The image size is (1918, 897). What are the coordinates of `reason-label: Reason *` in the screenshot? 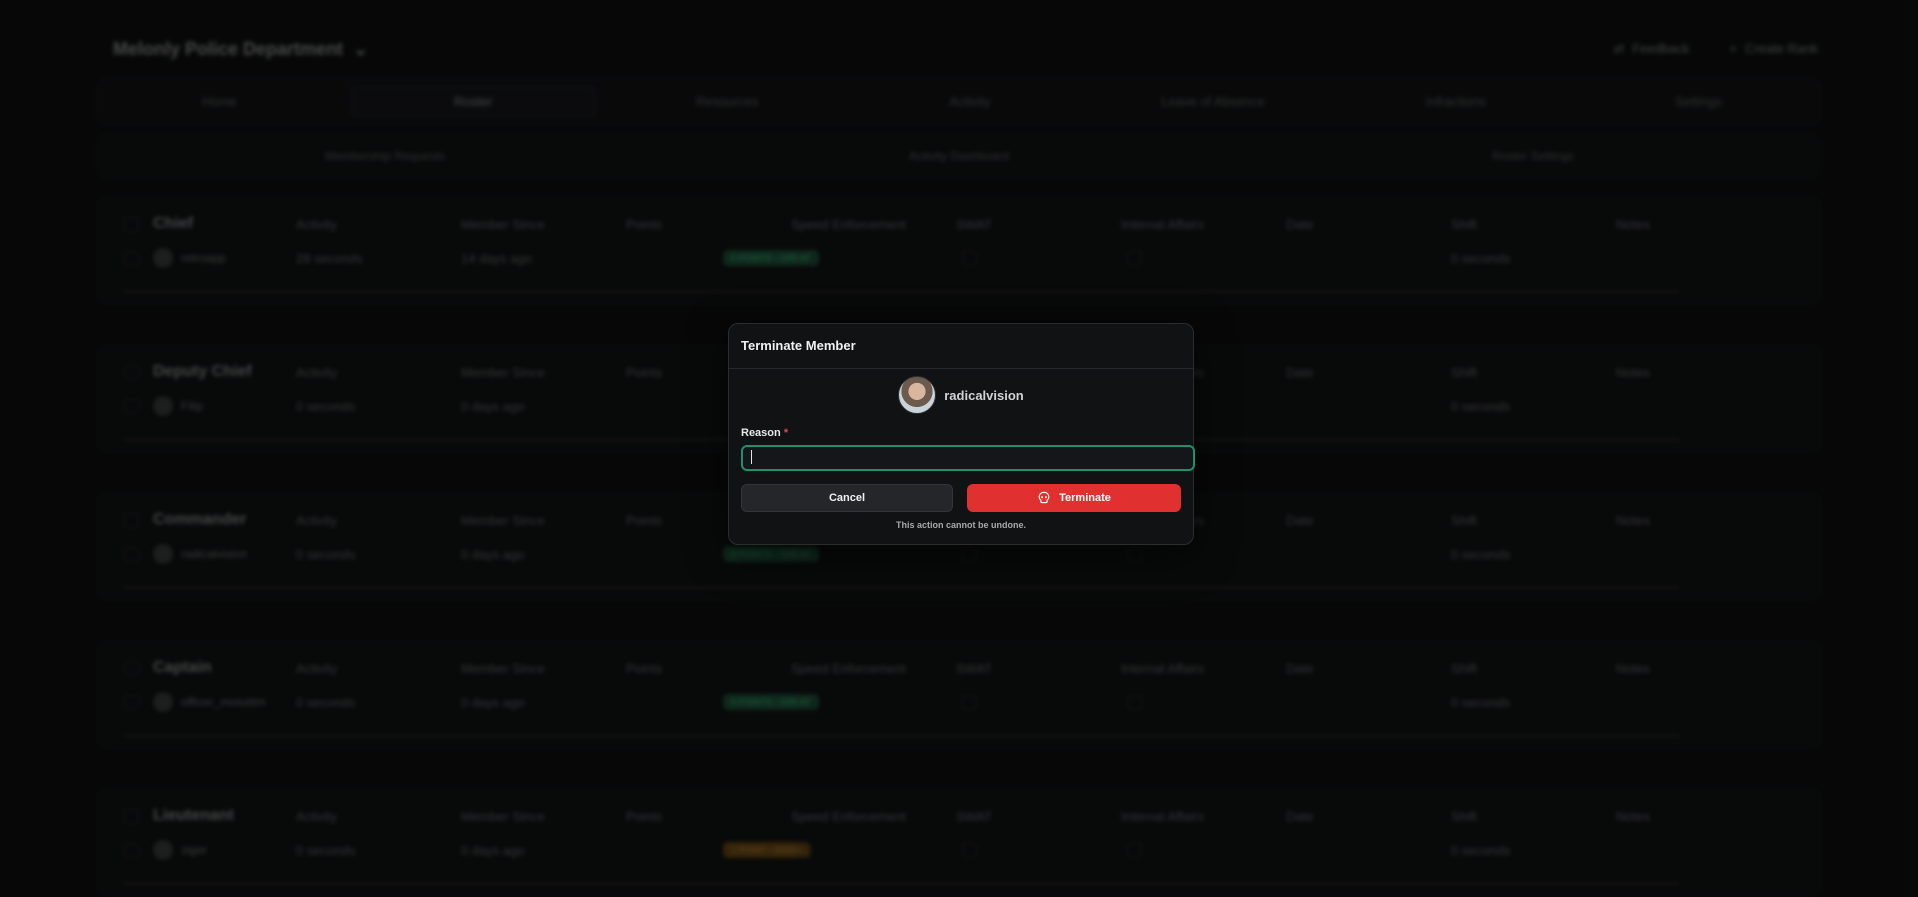 It's located at (764, 433).